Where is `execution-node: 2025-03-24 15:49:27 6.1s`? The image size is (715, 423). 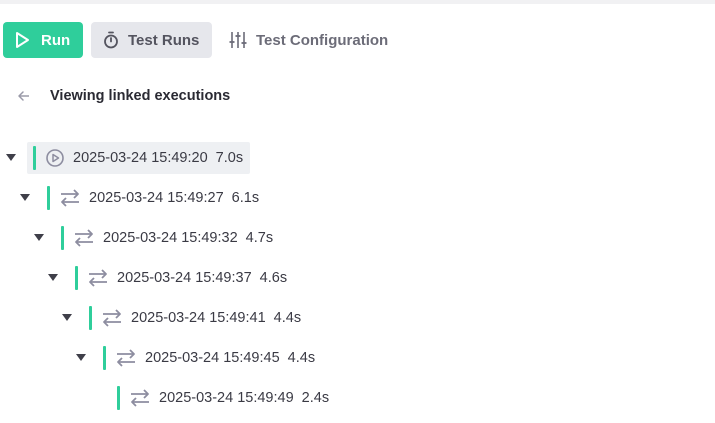
execution-node: 2025-03-24 15:49:27 6.1s is located at coordinates (156, 198).